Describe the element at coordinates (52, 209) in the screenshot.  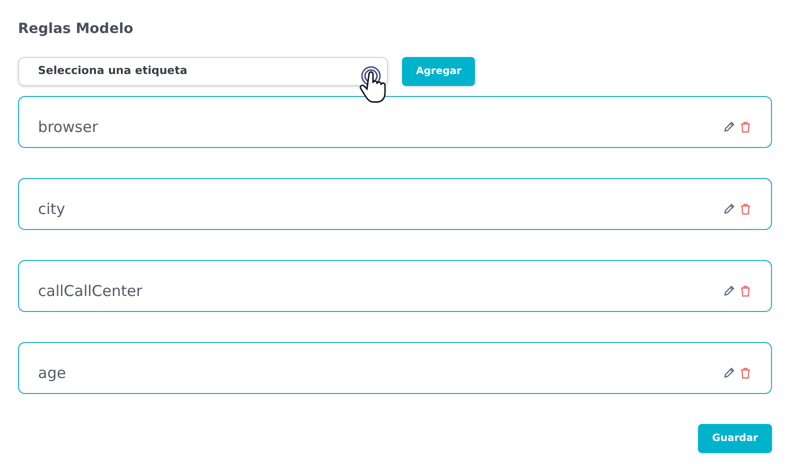
I see `rule-name: city` at that location.